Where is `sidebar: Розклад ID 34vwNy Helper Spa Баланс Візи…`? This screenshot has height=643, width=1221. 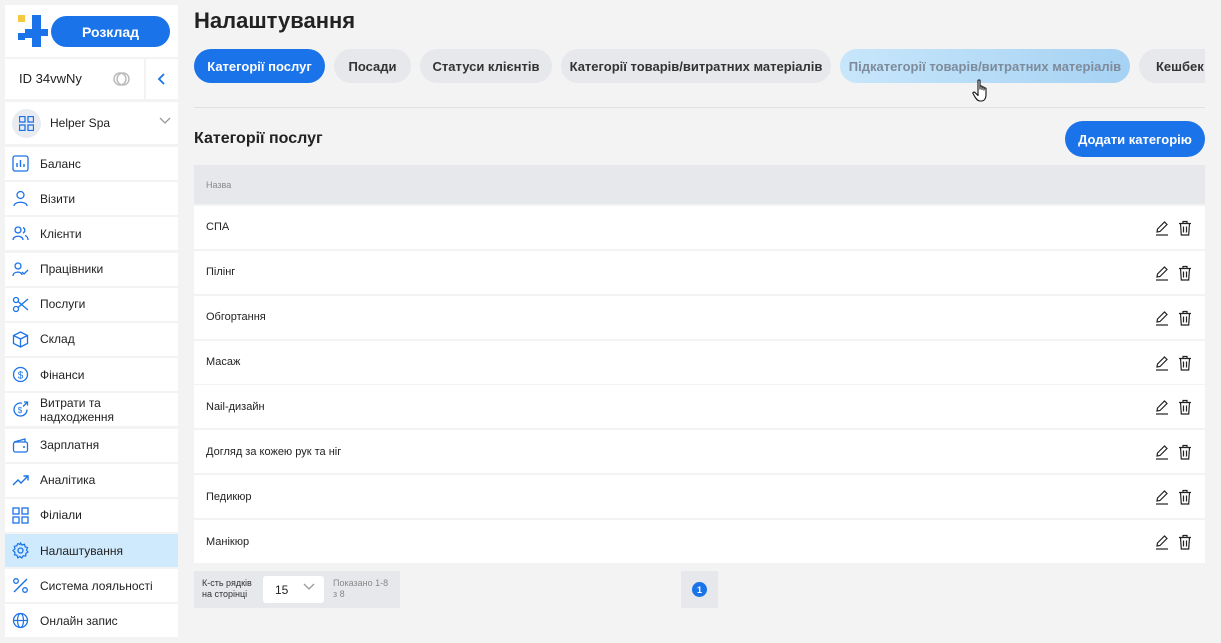 sidebar: Розклад ID 34vwNy Helper Spa Баланс Візи… is located at coordinates (89, 321).